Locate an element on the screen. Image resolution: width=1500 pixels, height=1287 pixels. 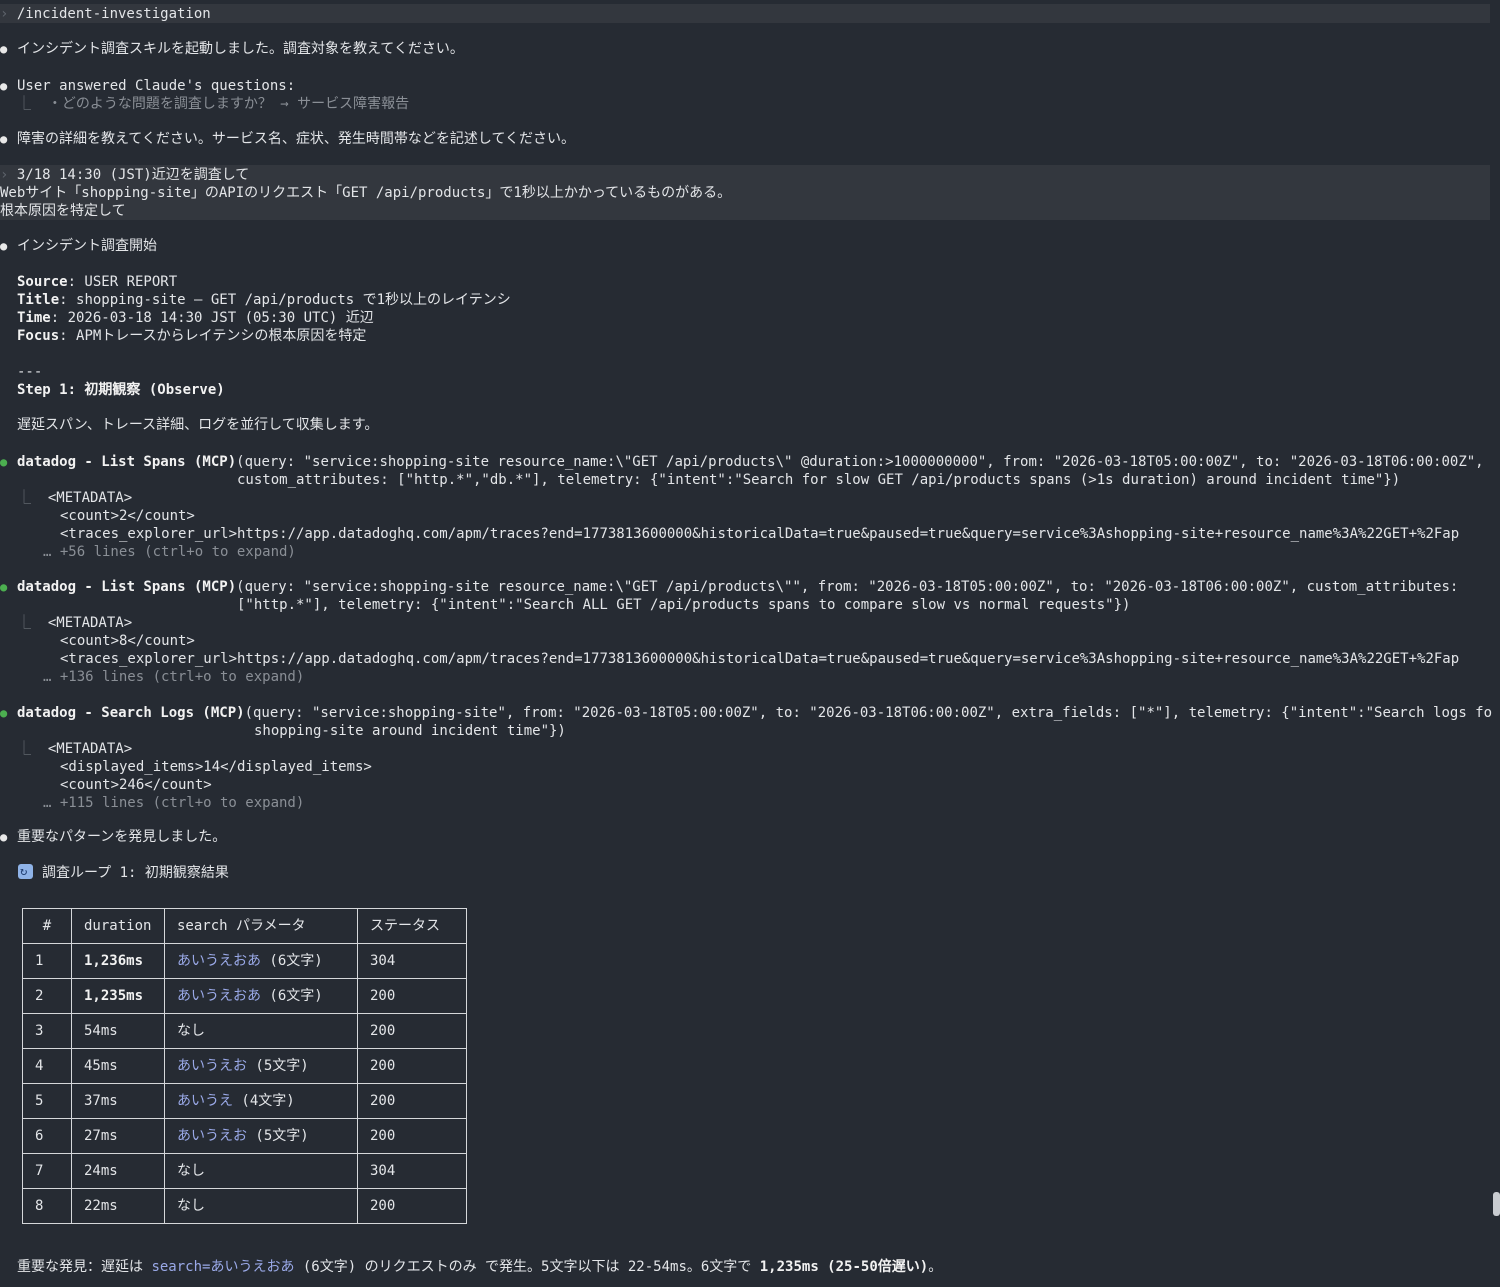
tool-name: datadog - Search Logs (MCP) is located at coordinates (131, 713).